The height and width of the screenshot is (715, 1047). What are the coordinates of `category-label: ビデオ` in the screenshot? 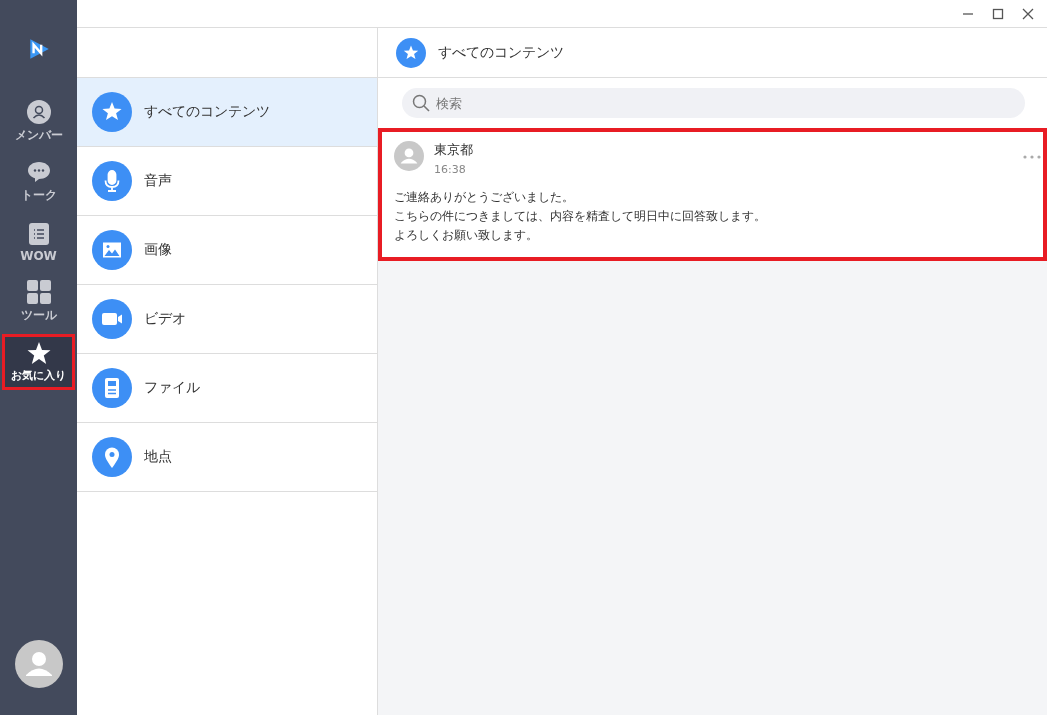 It's located at (165, 319).